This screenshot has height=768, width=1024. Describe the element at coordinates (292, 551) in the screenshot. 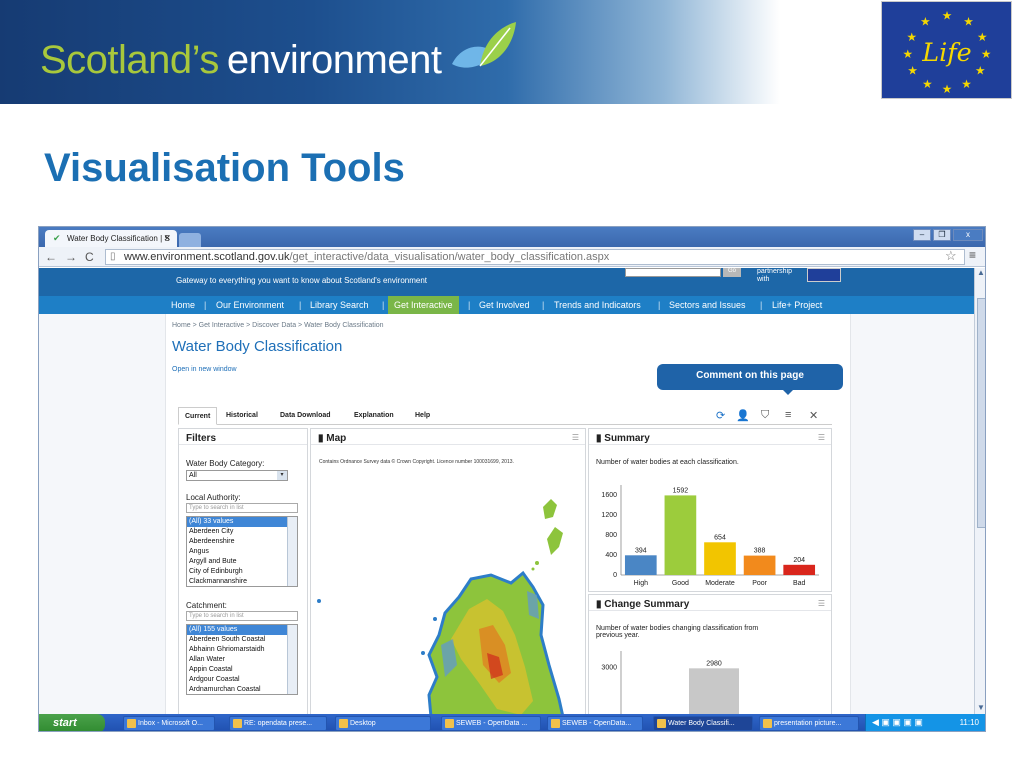

I see `authority-scrollbar` at that location.